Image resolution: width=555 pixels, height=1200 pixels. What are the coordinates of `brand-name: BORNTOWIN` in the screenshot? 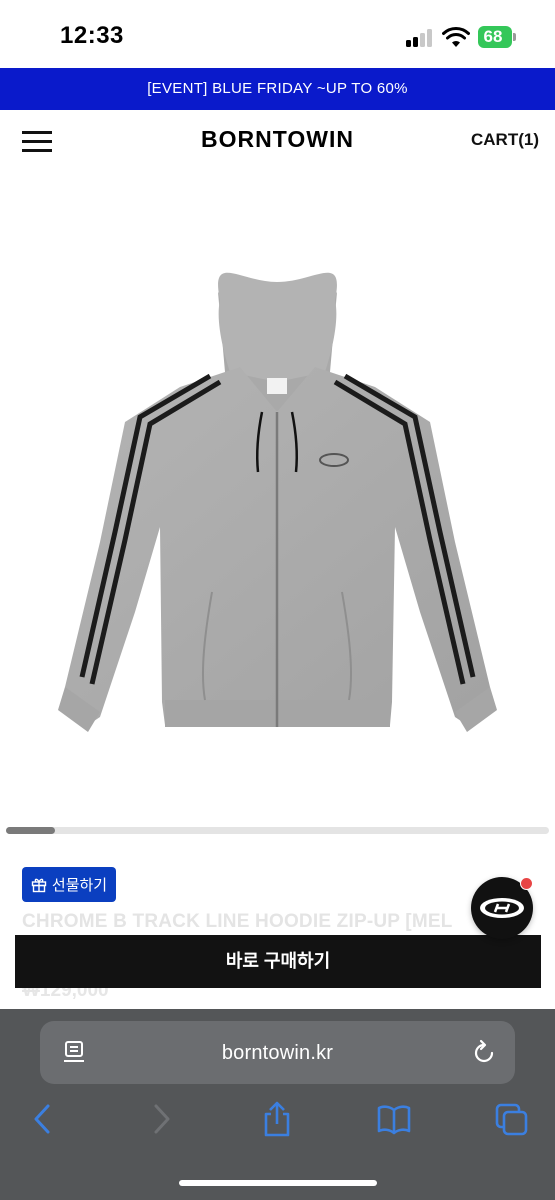 It's located at (277, 139).